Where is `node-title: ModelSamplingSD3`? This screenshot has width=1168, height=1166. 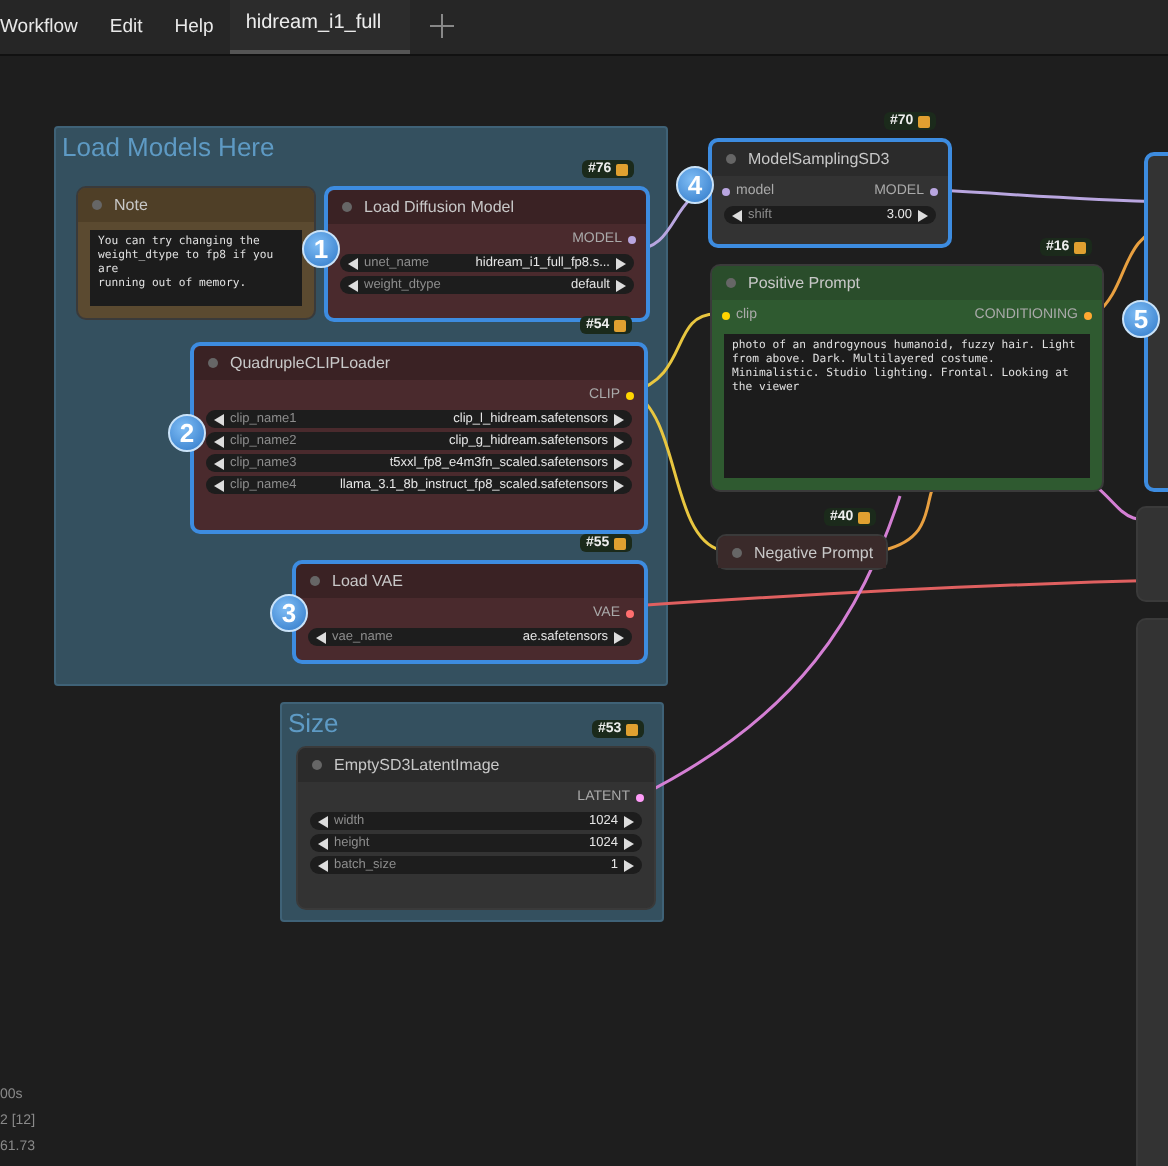
node-title: ModelSamplingSD3 is located at coordinates (819, 159).